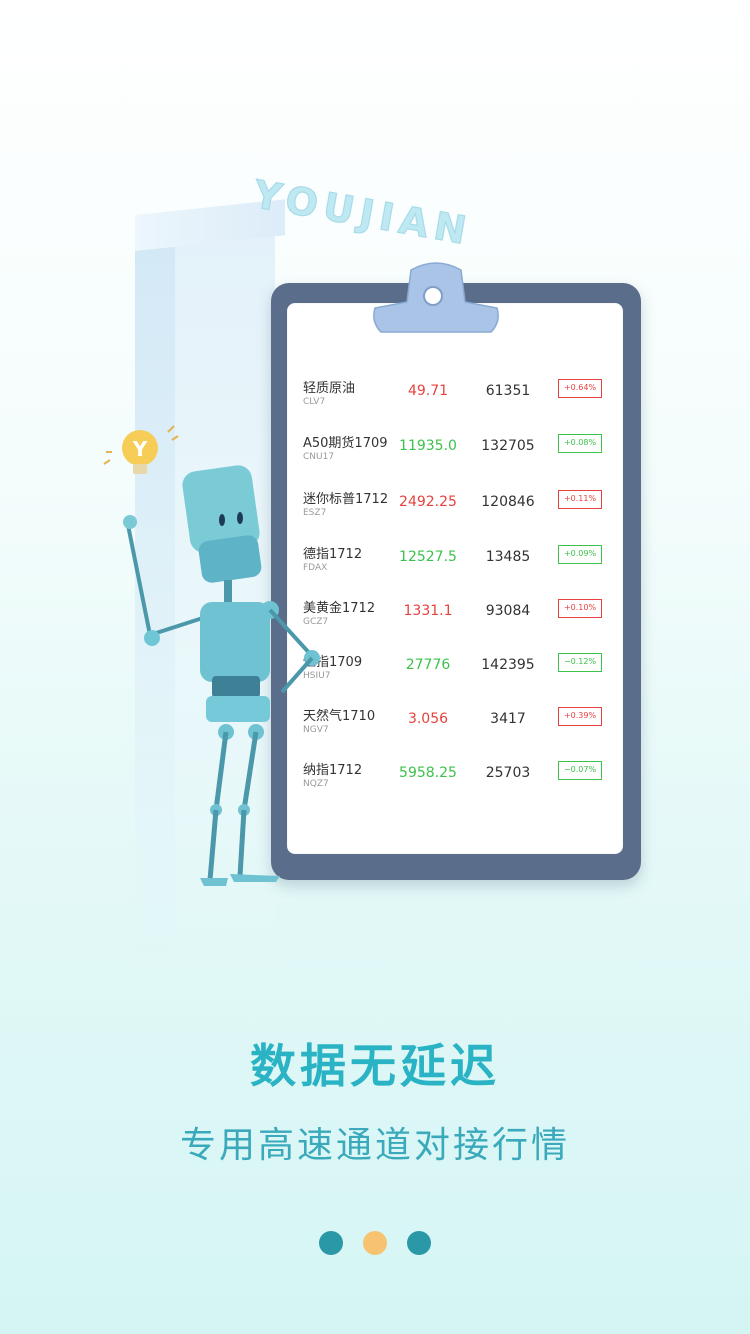 The width and height of the screenshot is (750, 1334). What do you see at coordinates (508, 719) in the screenshot?
I see `quote-volume: 3417` at bounding box center [508, 719].